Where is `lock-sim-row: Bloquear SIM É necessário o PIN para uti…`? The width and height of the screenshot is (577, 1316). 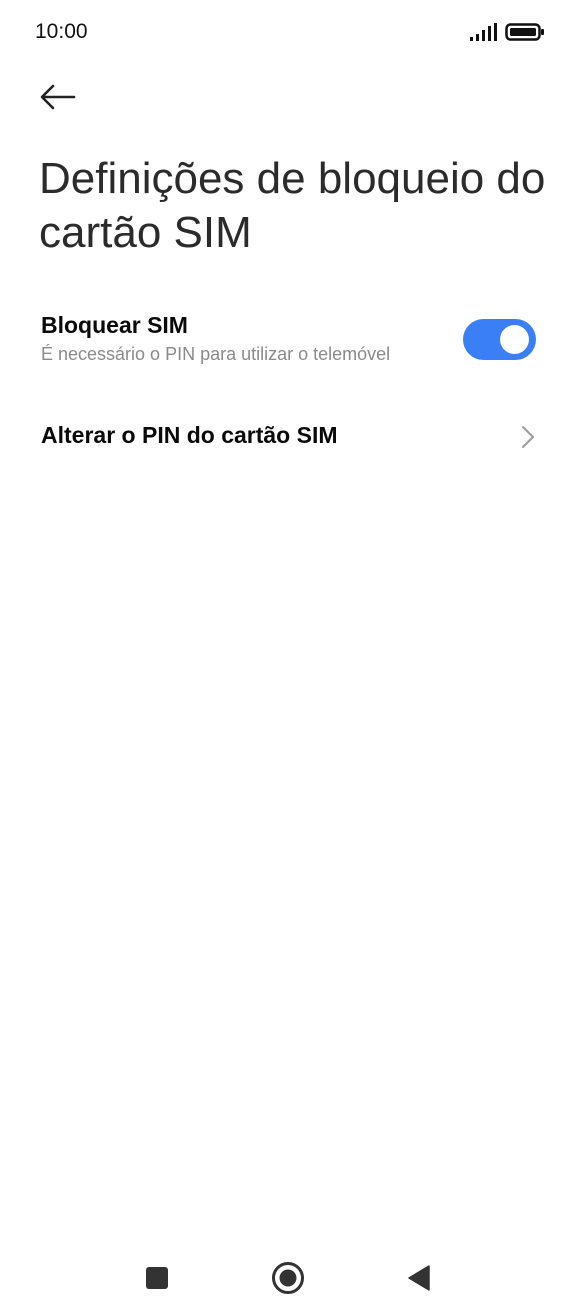 lock-sim-row: Bloquear SIM É necessário o PIN para uti… is located at coordinates (288, 342).